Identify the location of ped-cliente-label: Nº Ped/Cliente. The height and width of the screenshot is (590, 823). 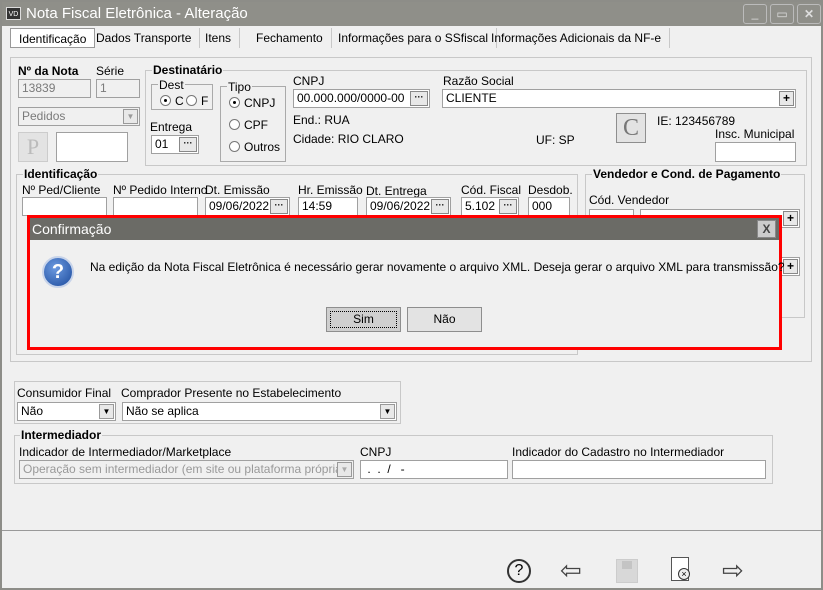
(61, 190).